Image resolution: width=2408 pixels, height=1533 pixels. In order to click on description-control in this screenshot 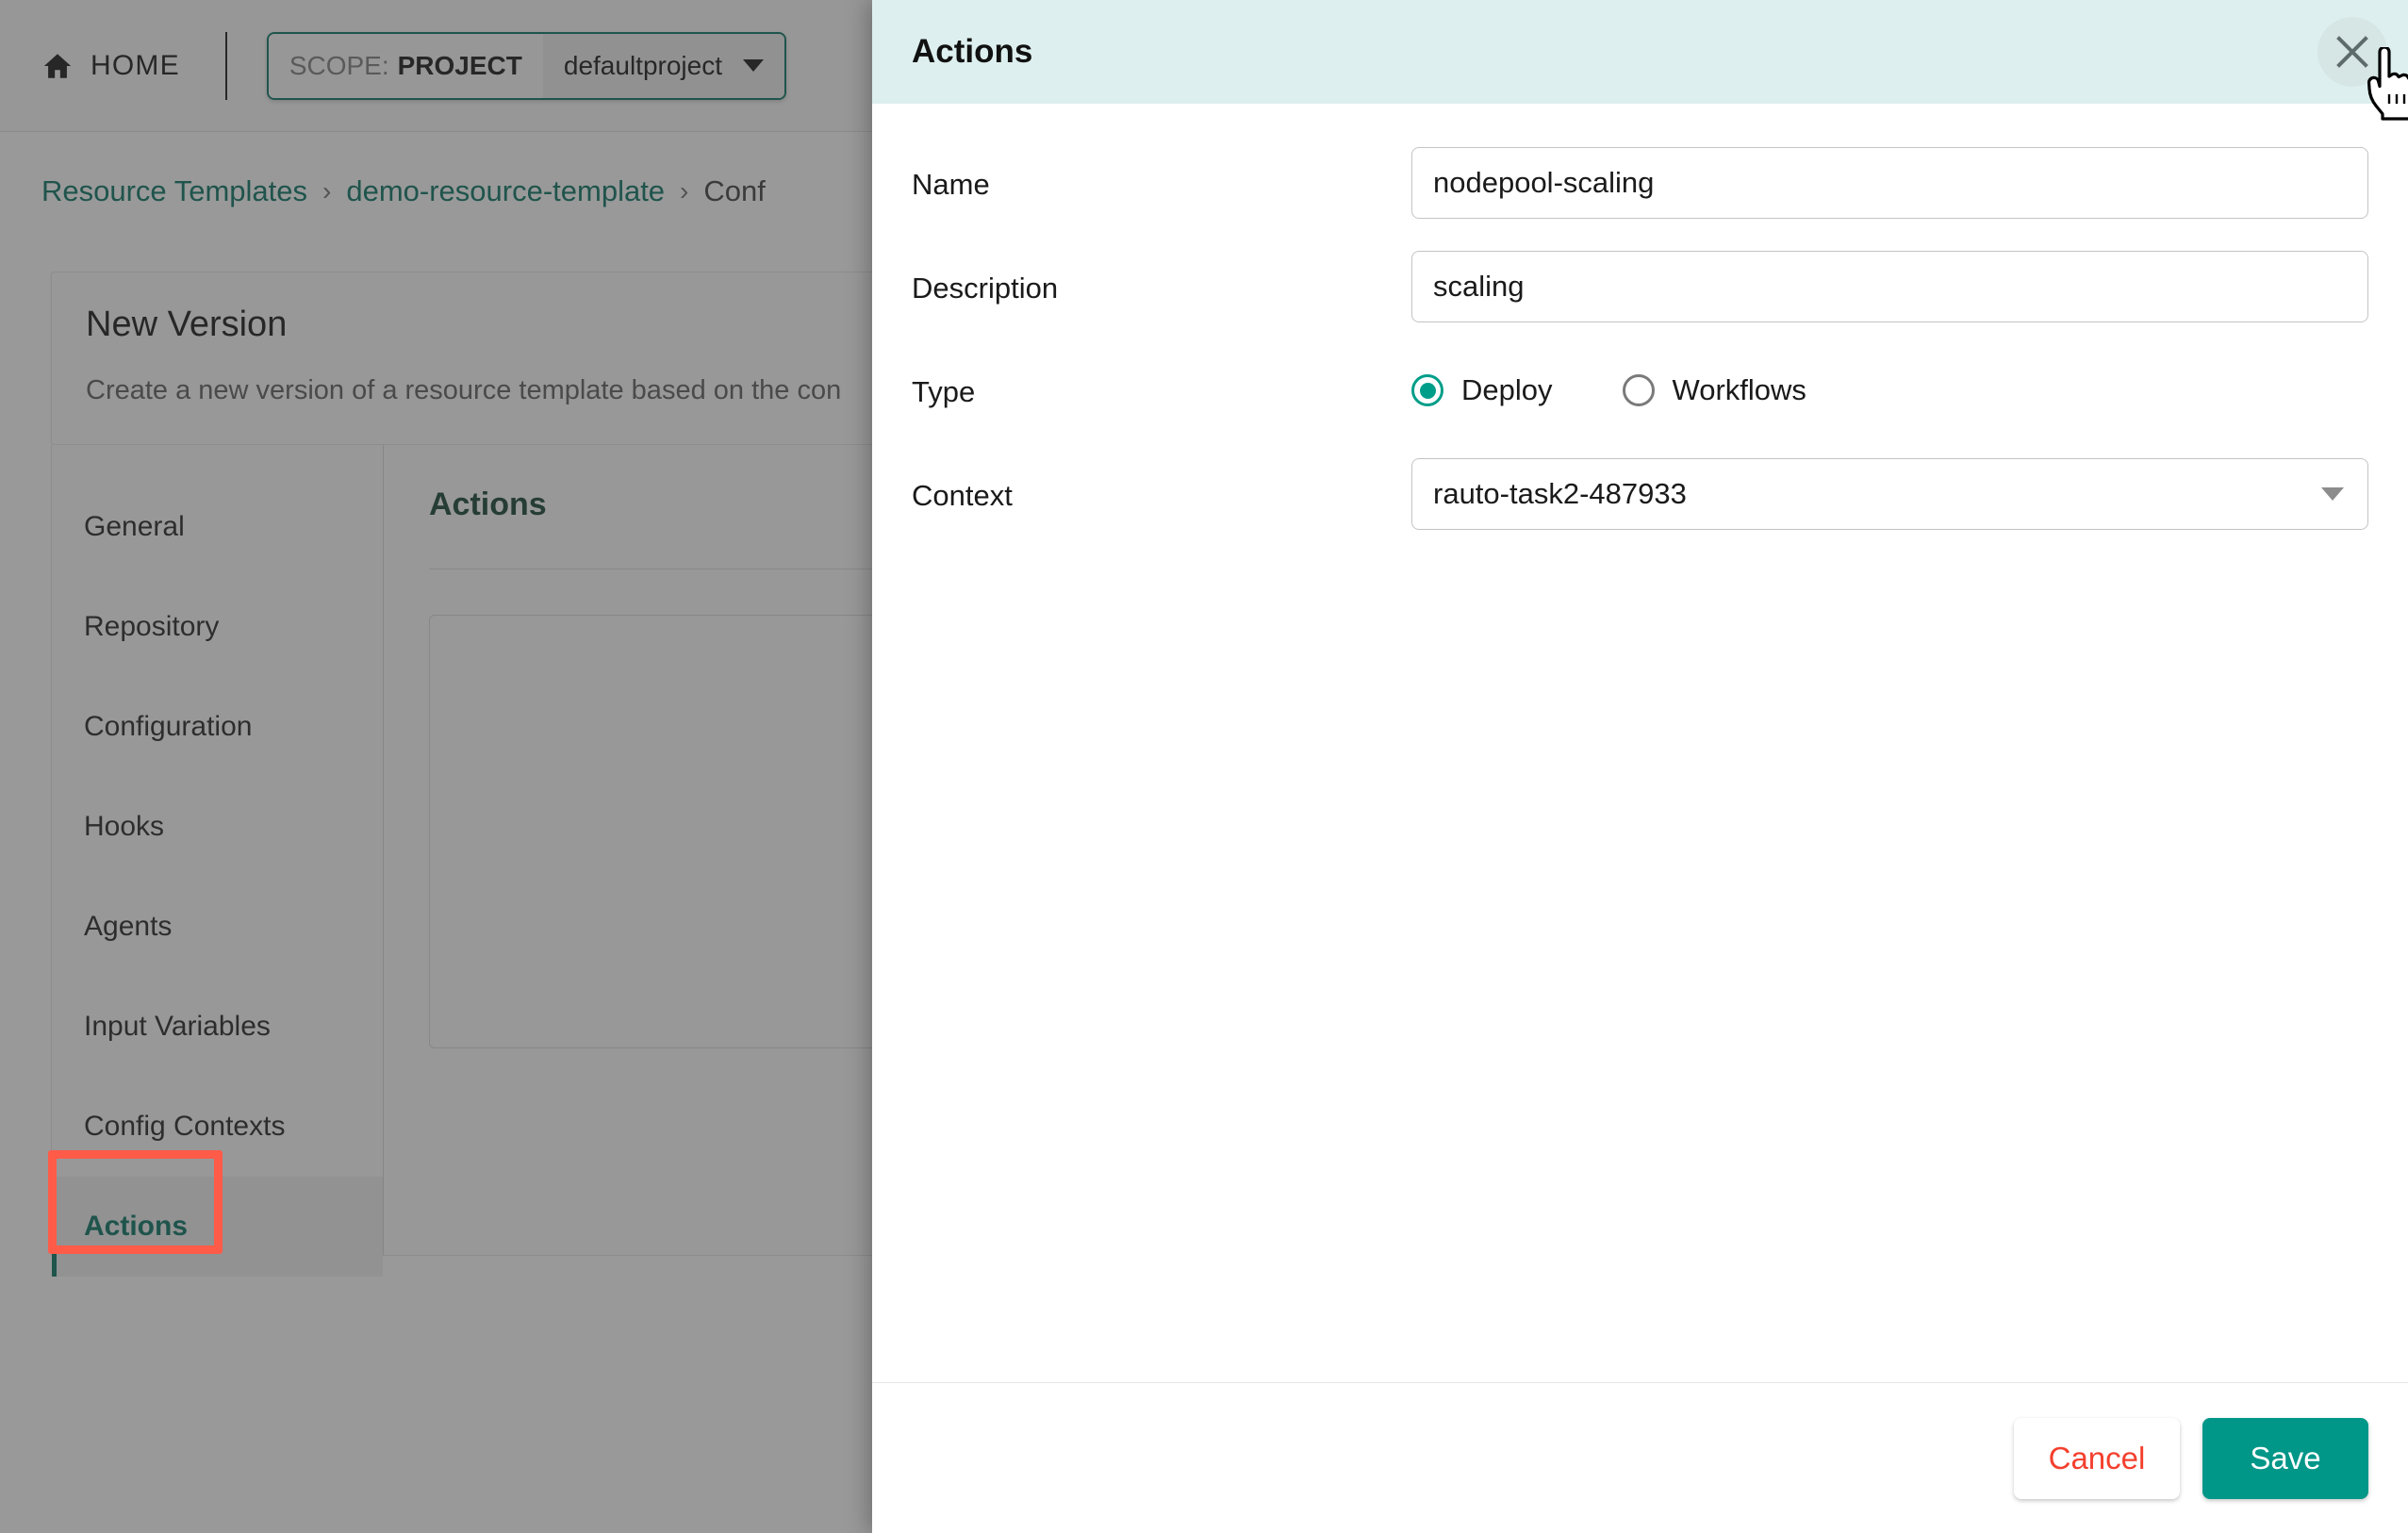, I will do `click(1889, 287)`.